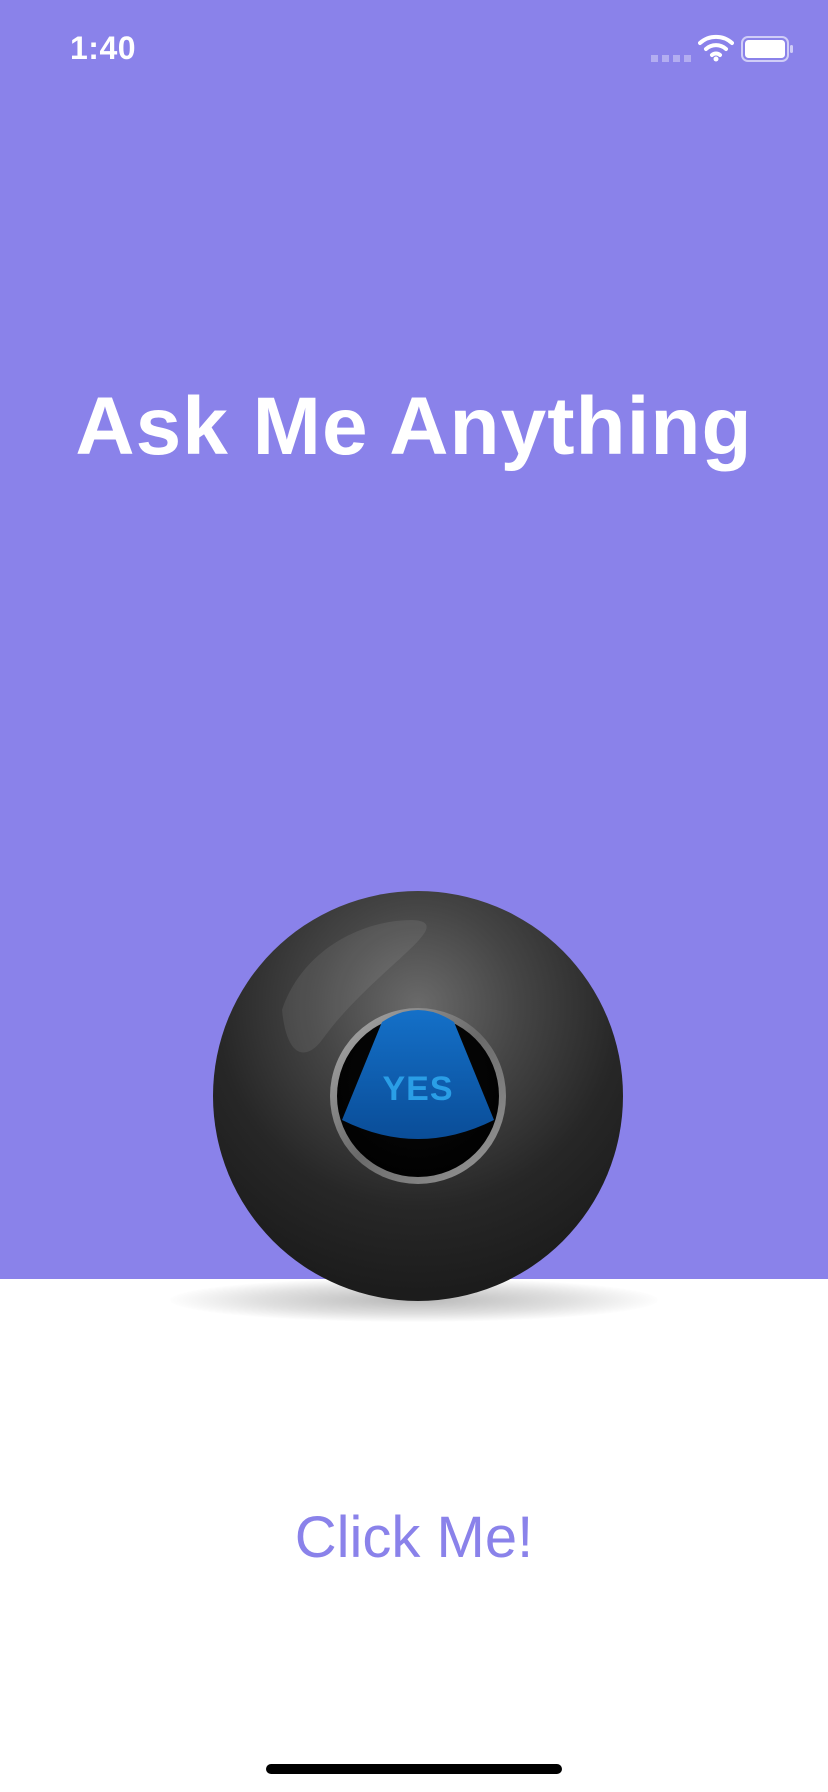 The width and height of the screenshot is (828, 1792). Describe the element at coordinates (414, 50) in the screenshot. I see `status-bar: 1:40` at that location.